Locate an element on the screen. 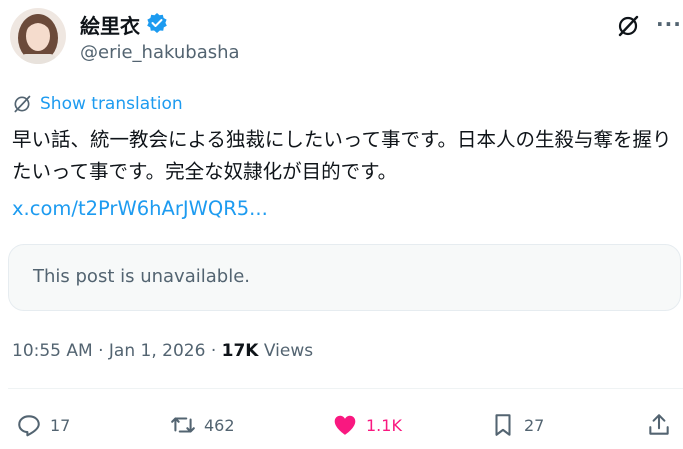 Image resolution: width=683 pixels, height=449 pixels. verified-badge-icon is located at coordinates (157, 25).